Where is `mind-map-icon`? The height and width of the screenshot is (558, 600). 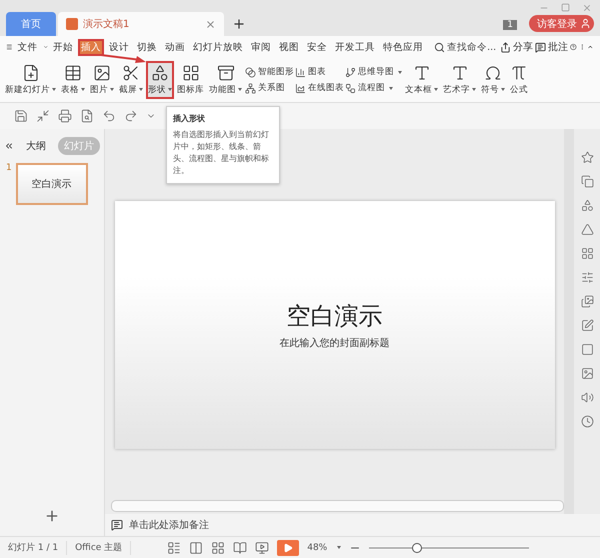
mind-map-icon is located at coordinates (350, 72).